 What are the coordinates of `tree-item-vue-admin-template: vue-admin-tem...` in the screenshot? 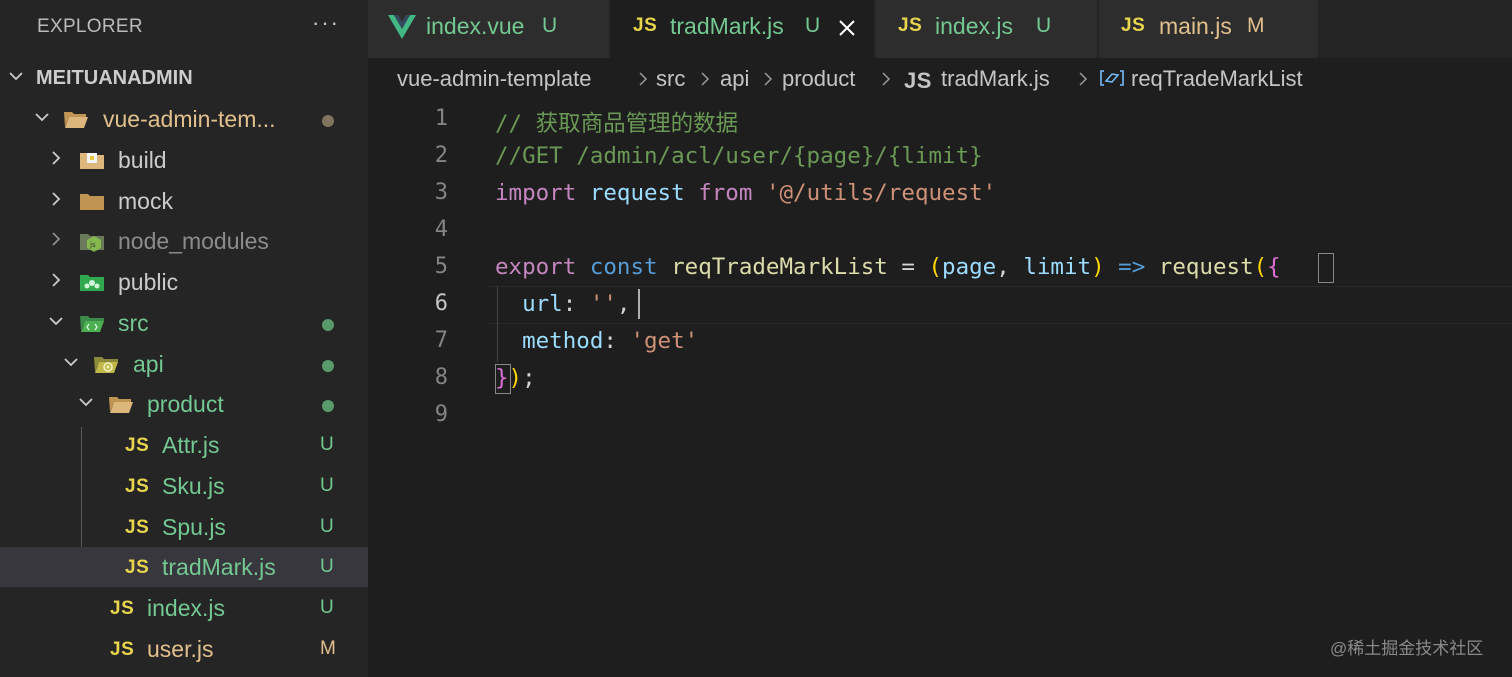 It's located at (184, 119).